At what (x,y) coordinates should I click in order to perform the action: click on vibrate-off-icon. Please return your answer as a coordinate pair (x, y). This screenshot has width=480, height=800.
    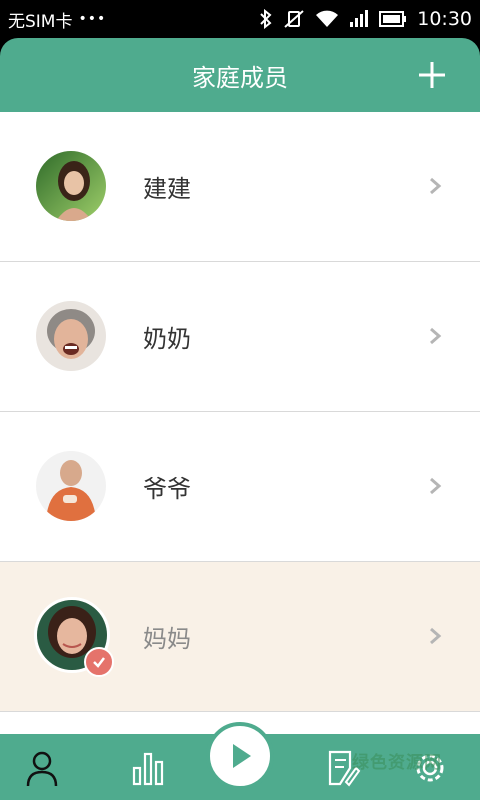
    Looking at the image, I should click on (294, 19).